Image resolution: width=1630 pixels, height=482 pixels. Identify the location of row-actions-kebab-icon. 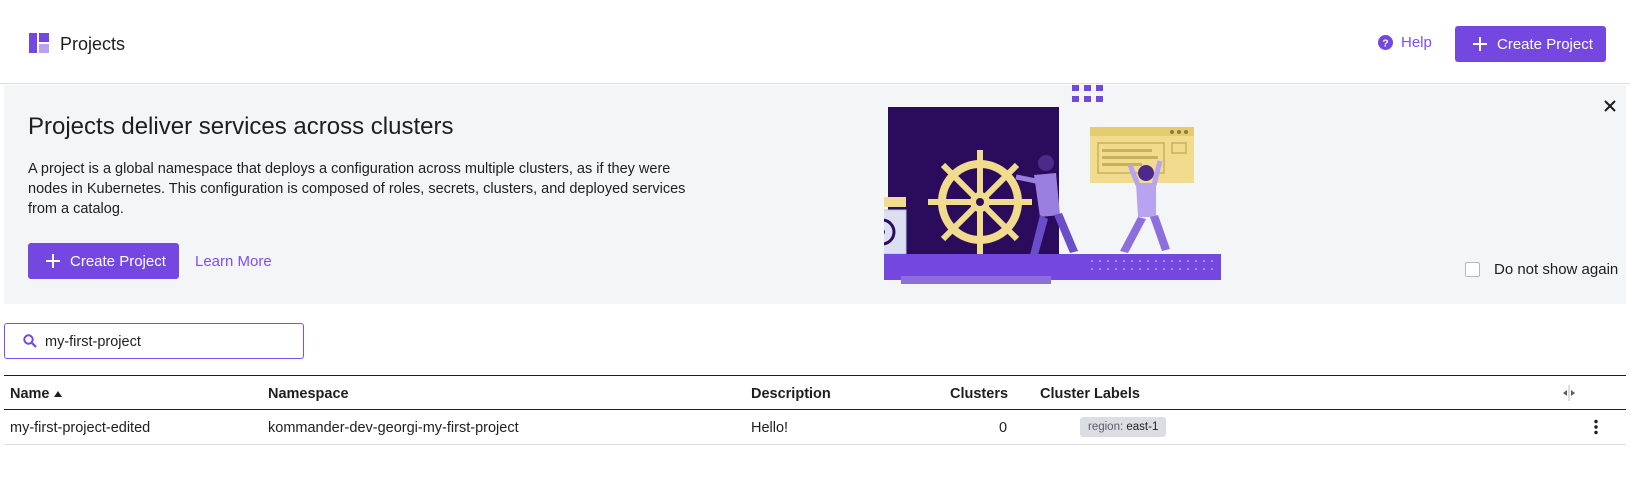
(1596, 427).